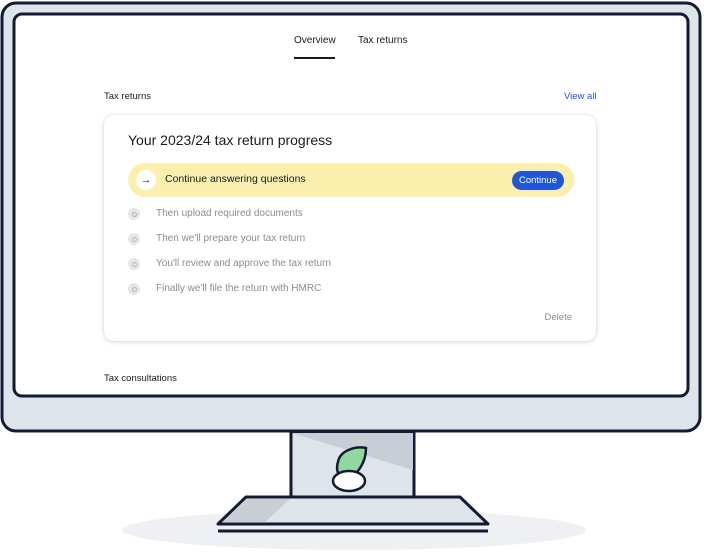 This screenshot has width=704, height=558. Describe the element at coordinates (235, 179) in the screenshot. I see `active-step-label: Continue answering questions` at that location.